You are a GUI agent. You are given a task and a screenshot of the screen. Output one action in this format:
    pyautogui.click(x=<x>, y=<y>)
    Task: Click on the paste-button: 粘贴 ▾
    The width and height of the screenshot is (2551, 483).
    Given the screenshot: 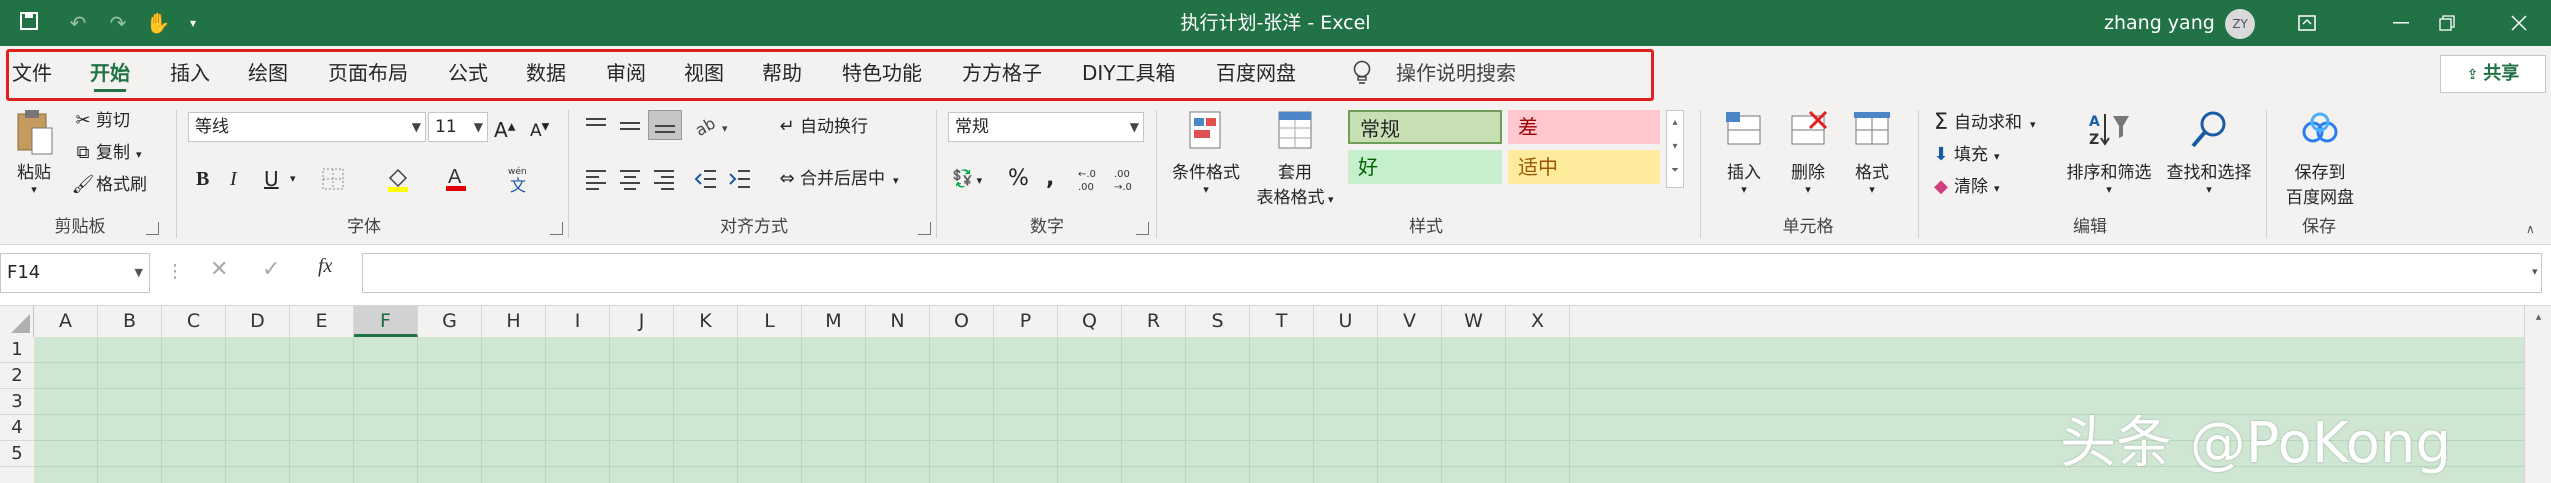 What is the action you would take?
    pyautogui.click(x=34, y=152)
    